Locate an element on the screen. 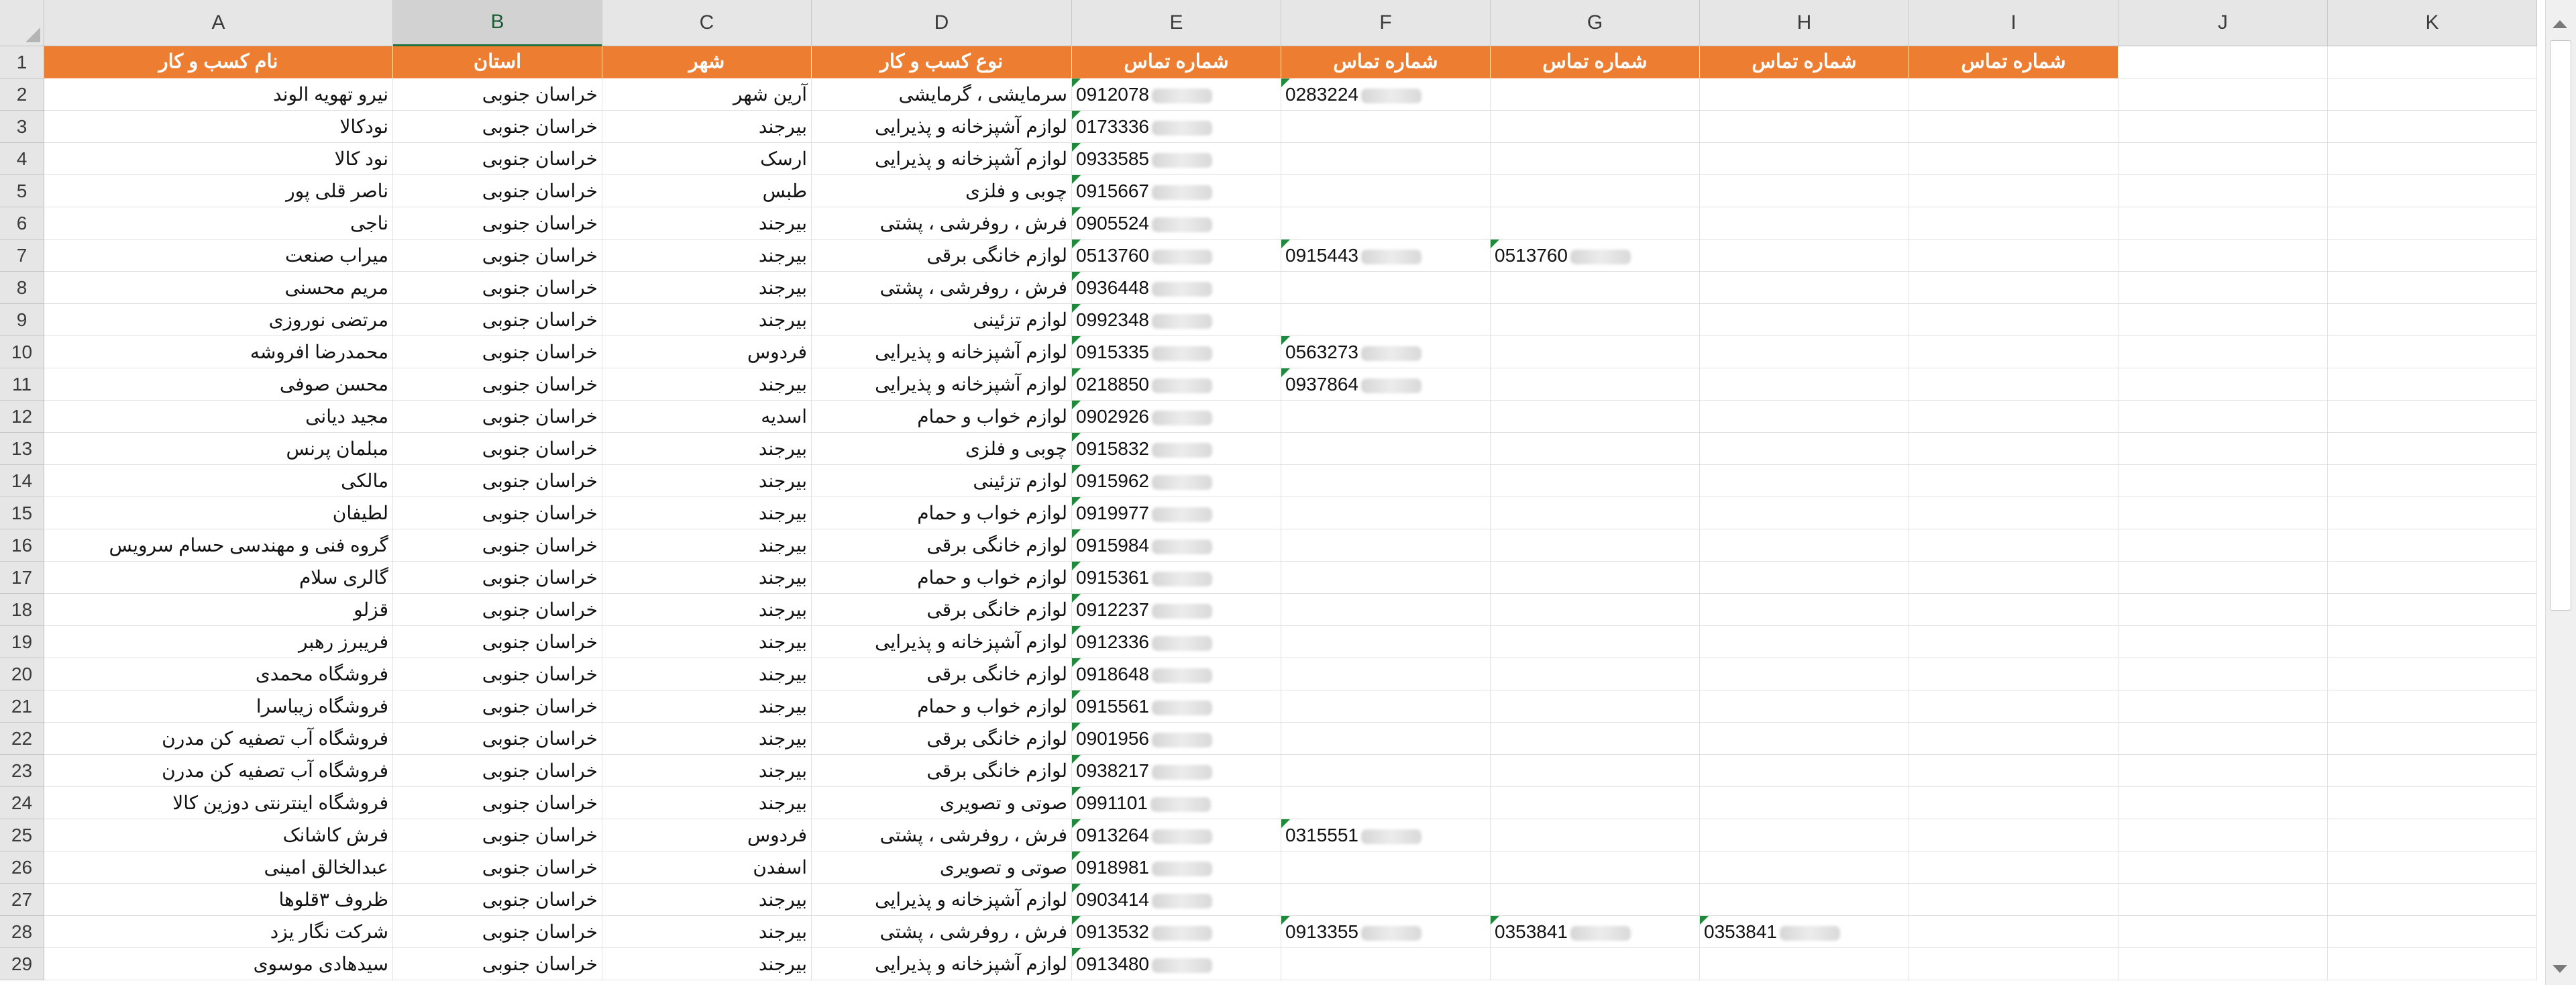 The image size is (2576, 985). row-header: 18 is located at coordinates (22, 610).